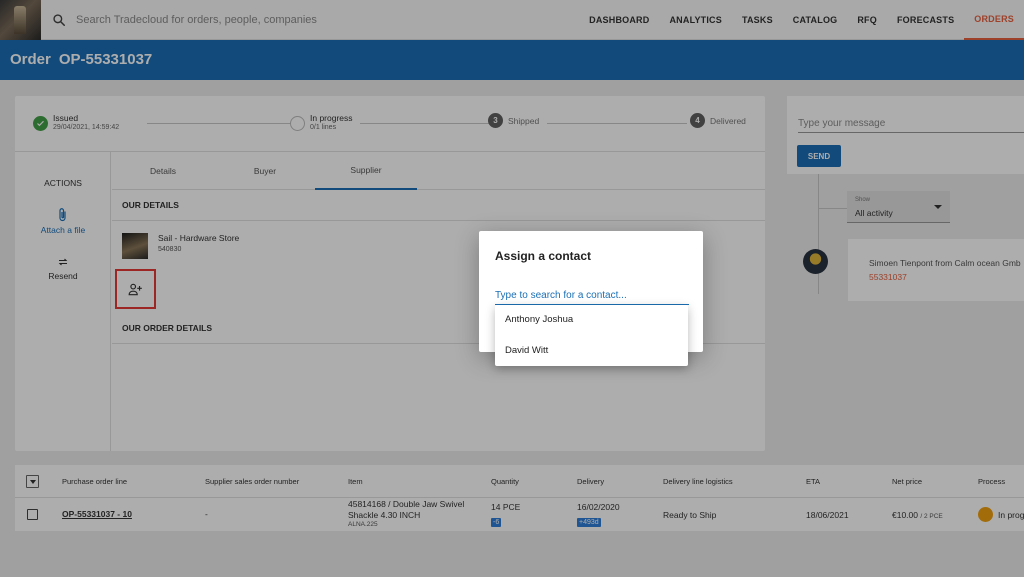 This screenshot has height=577, width=1024. What do you see at coordinates (592, 296) in the screenshot?
I see `contact-search-input` at bounding box center [592, 296].